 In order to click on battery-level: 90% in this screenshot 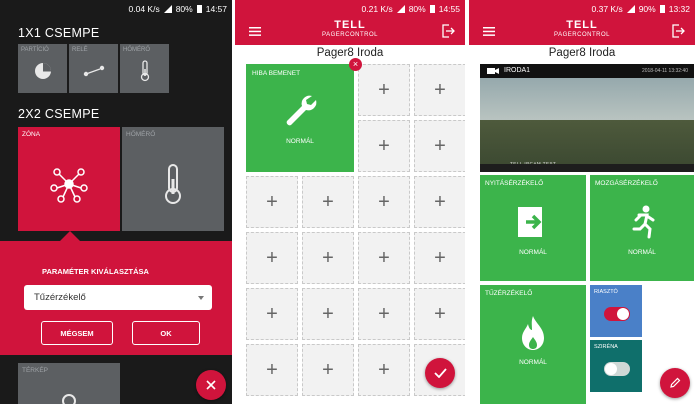, I will do `click(647, 9)`.